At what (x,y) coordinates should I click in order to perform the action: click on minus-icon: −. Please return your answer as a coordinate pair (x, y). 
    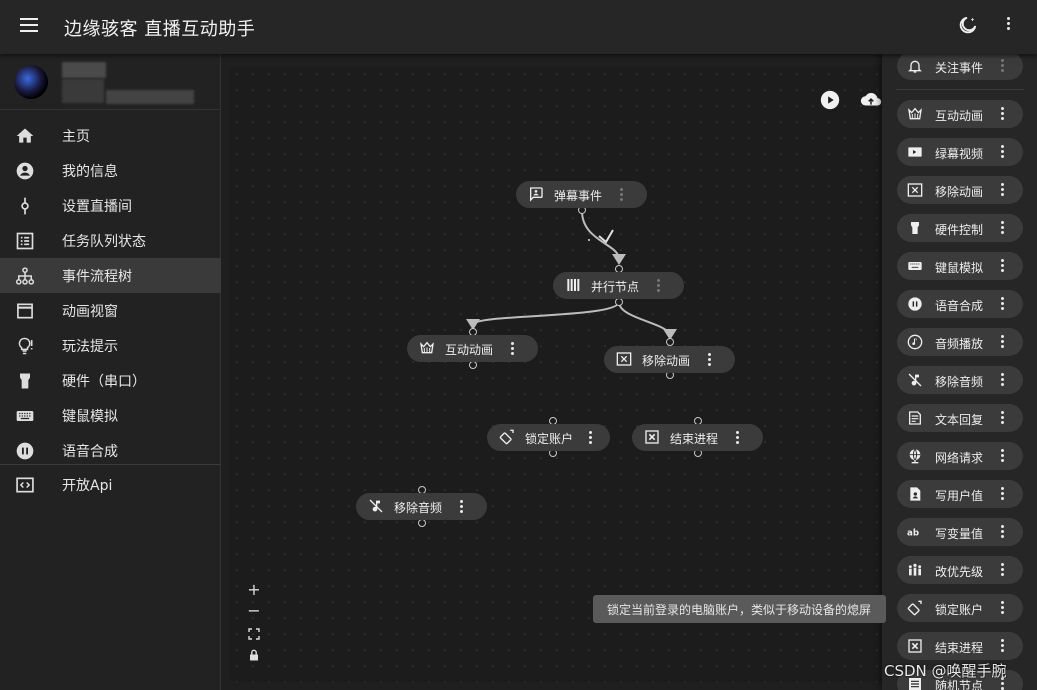
    Looking at the image, I should click on (254, 611).